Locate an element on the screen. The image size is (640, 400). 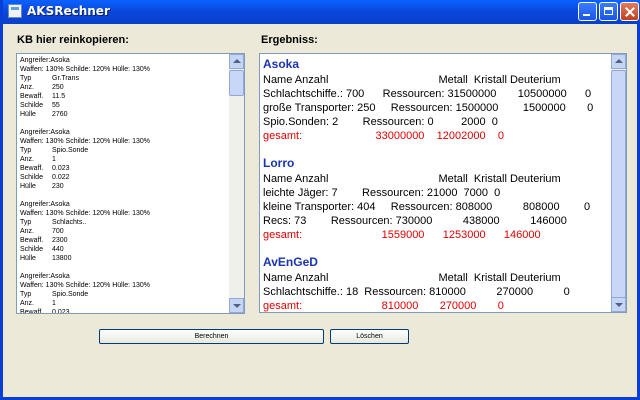
result-total: gesamt: 810000 270000 0 is located at coordinates (438, 305).